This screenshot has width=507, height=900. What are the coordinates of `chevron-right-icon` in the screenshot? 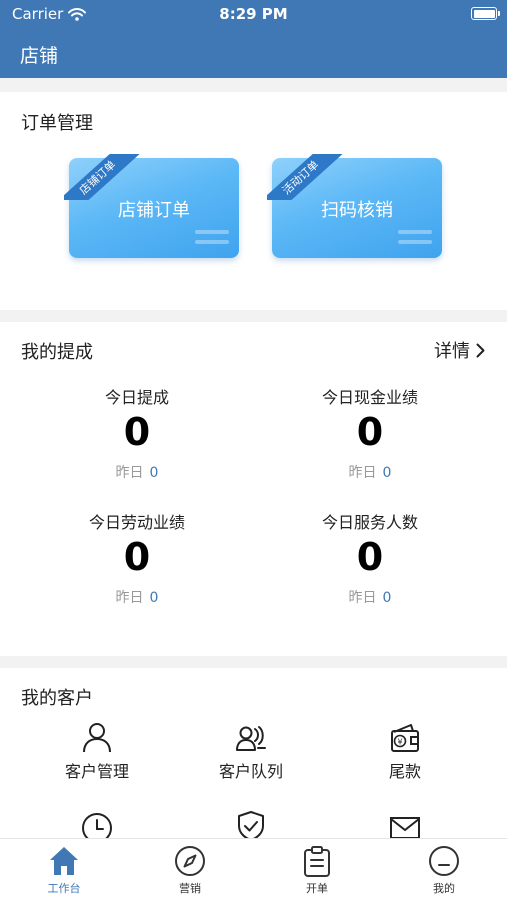 It's located at (480, 350).